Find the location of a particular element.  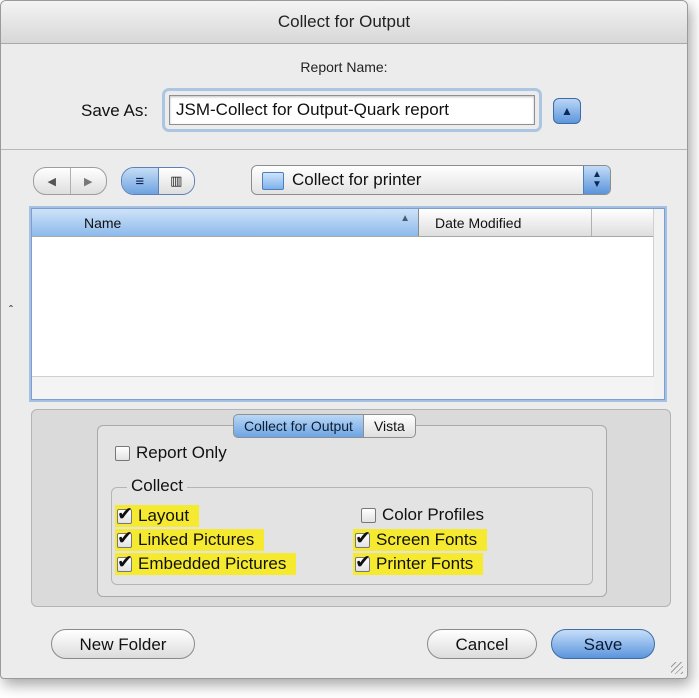

list-header: Name ▲ Date Modified is located at coordinates (343, 223).